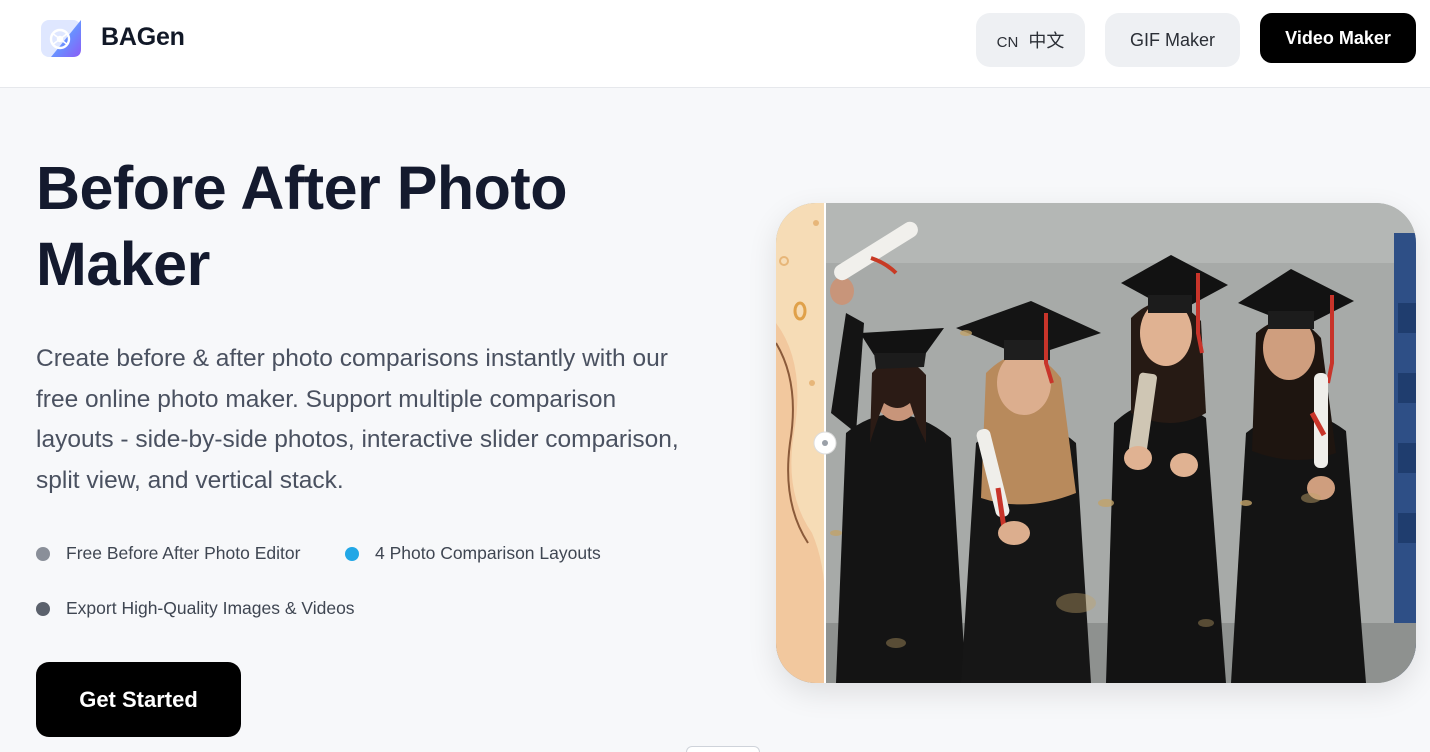  What do you see at coordinates (183, 553) in the screenshot?
I see `feature-label: Free Before After Photo Editor` at bounding box center [183, 553].